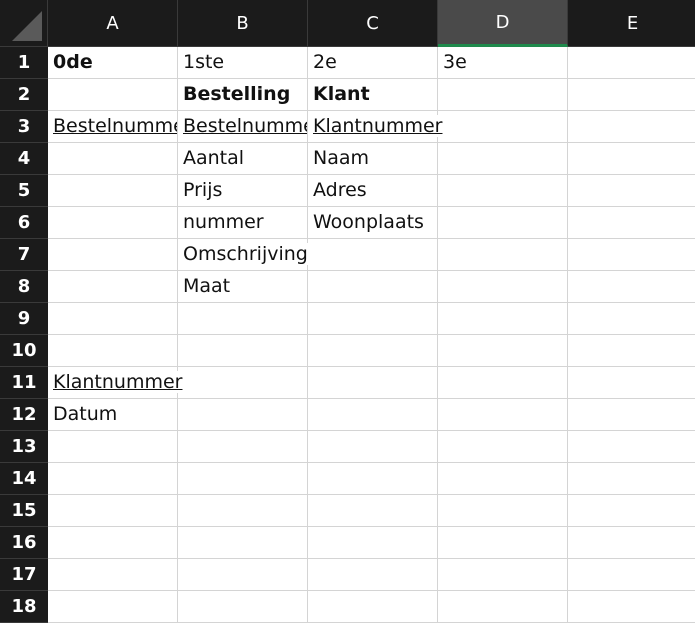  I want to click on cell-c11, so click(373, 383).